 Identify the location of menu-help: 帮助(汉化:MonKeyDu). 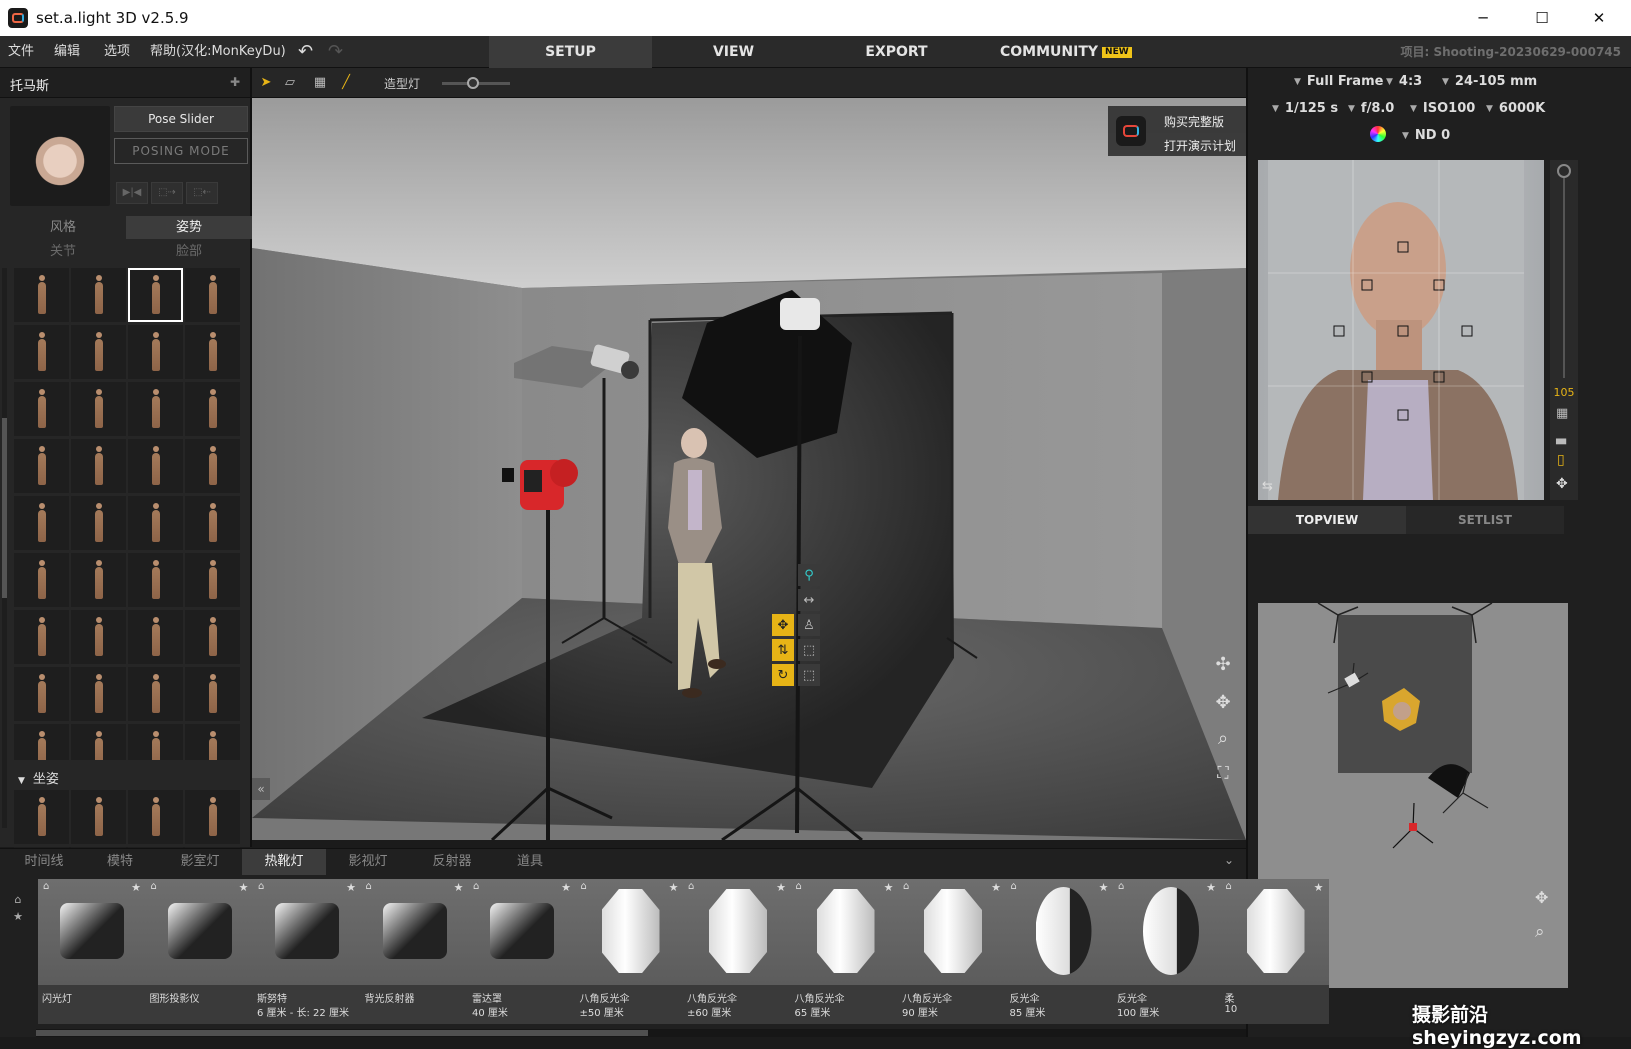
(218, 52).